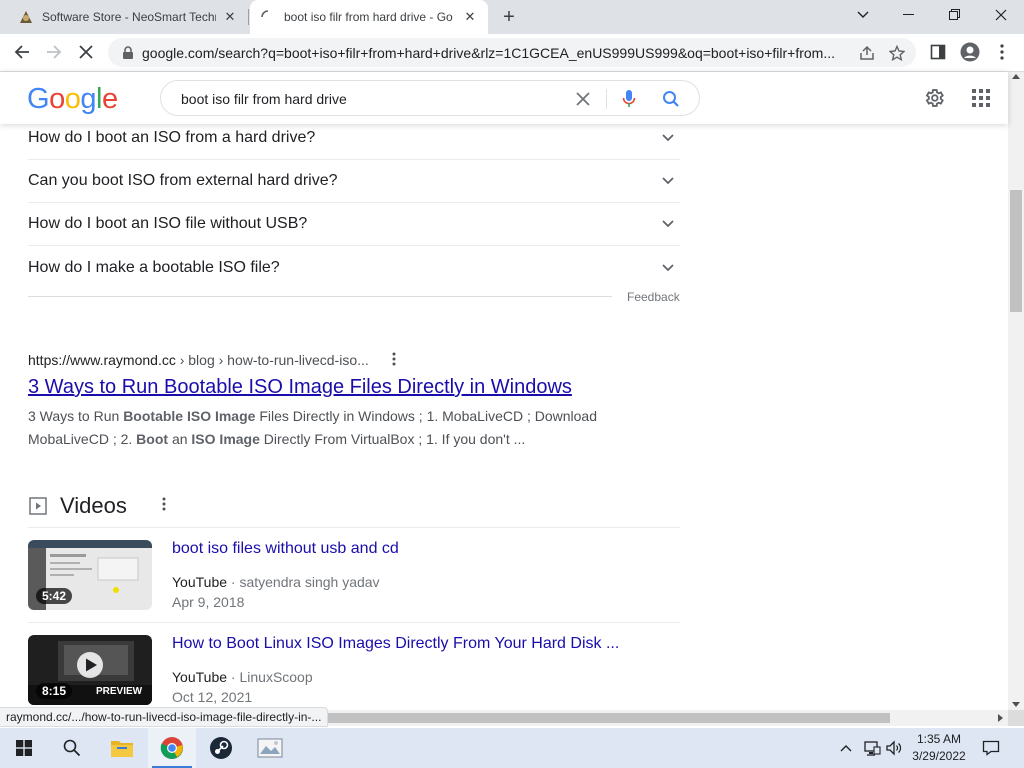 The width and height of the screenshot is (1024, 768). What do you see at coordinates (76, 416) in the screenshot?
I see `snippet-text: 3 Ways to Run` at bounding box center [76, 416].